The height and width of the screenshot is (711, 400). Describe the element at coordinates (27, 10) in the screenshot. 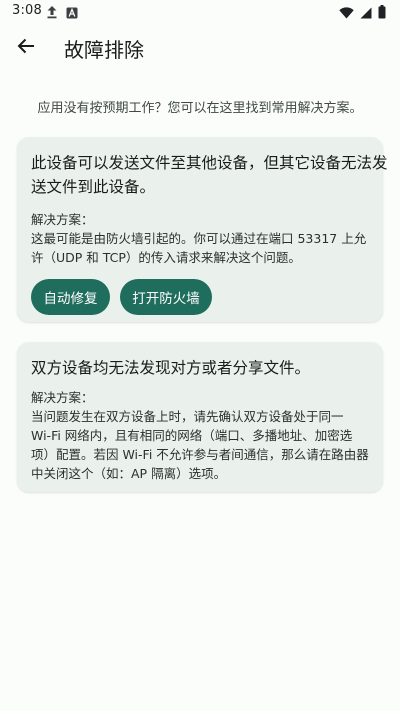

I see `status-time: 3:08` at that location.